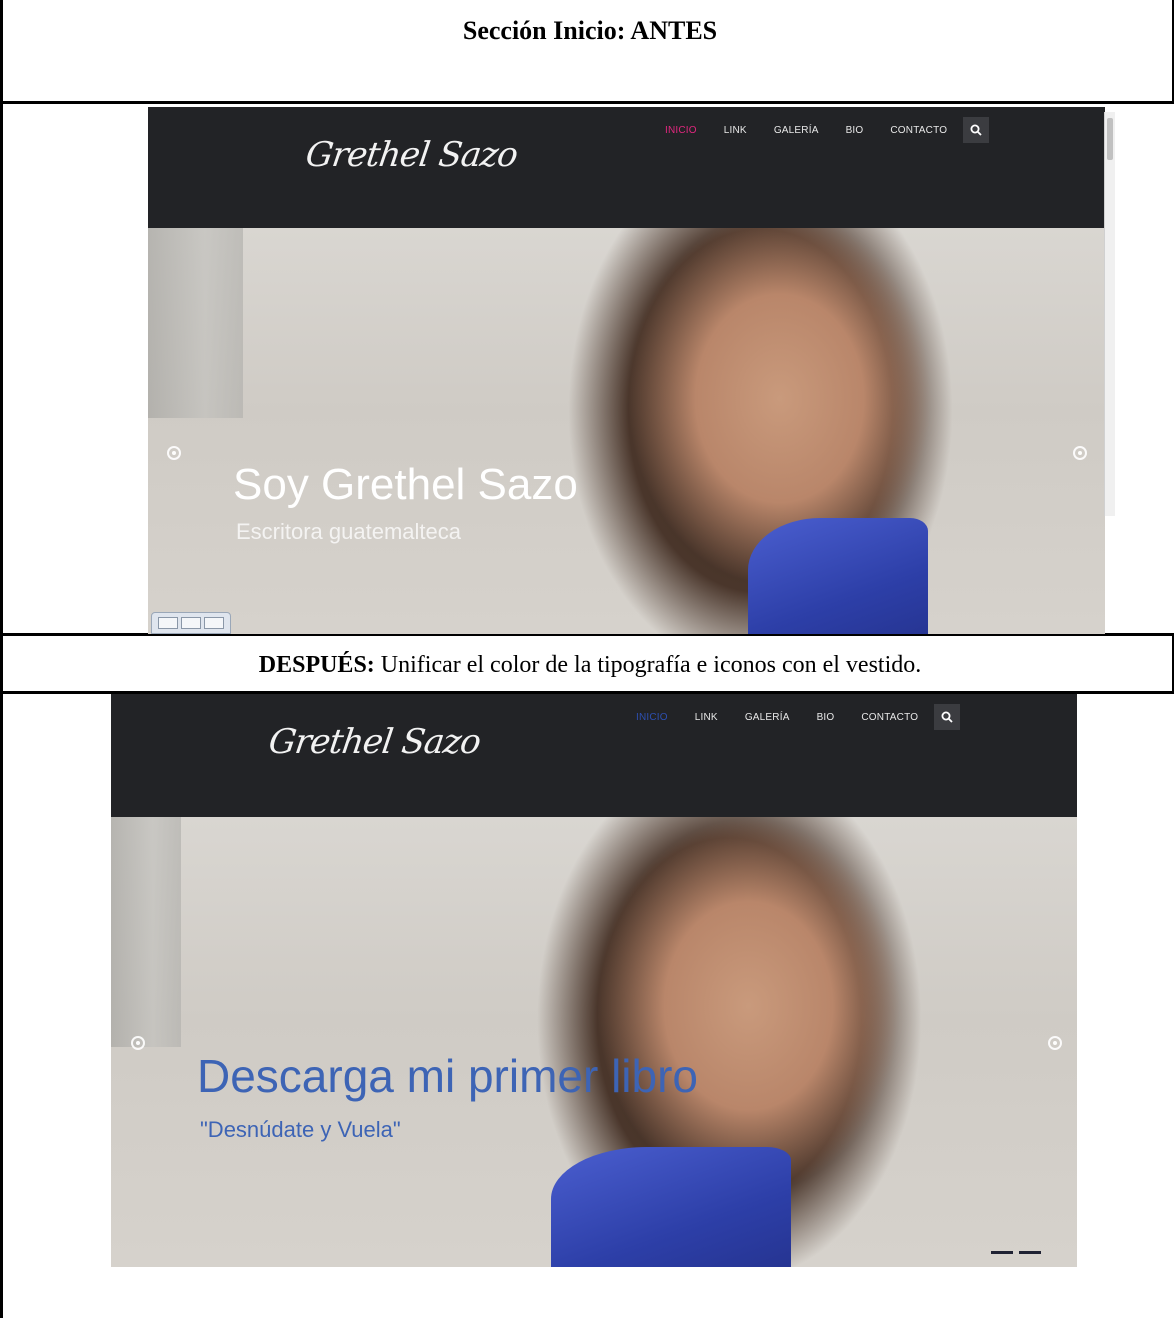  What do you see at coordinates (1110, 139) in the screenshot?
I see `scrollbar-thumb` at bounding box center [1110, 139].